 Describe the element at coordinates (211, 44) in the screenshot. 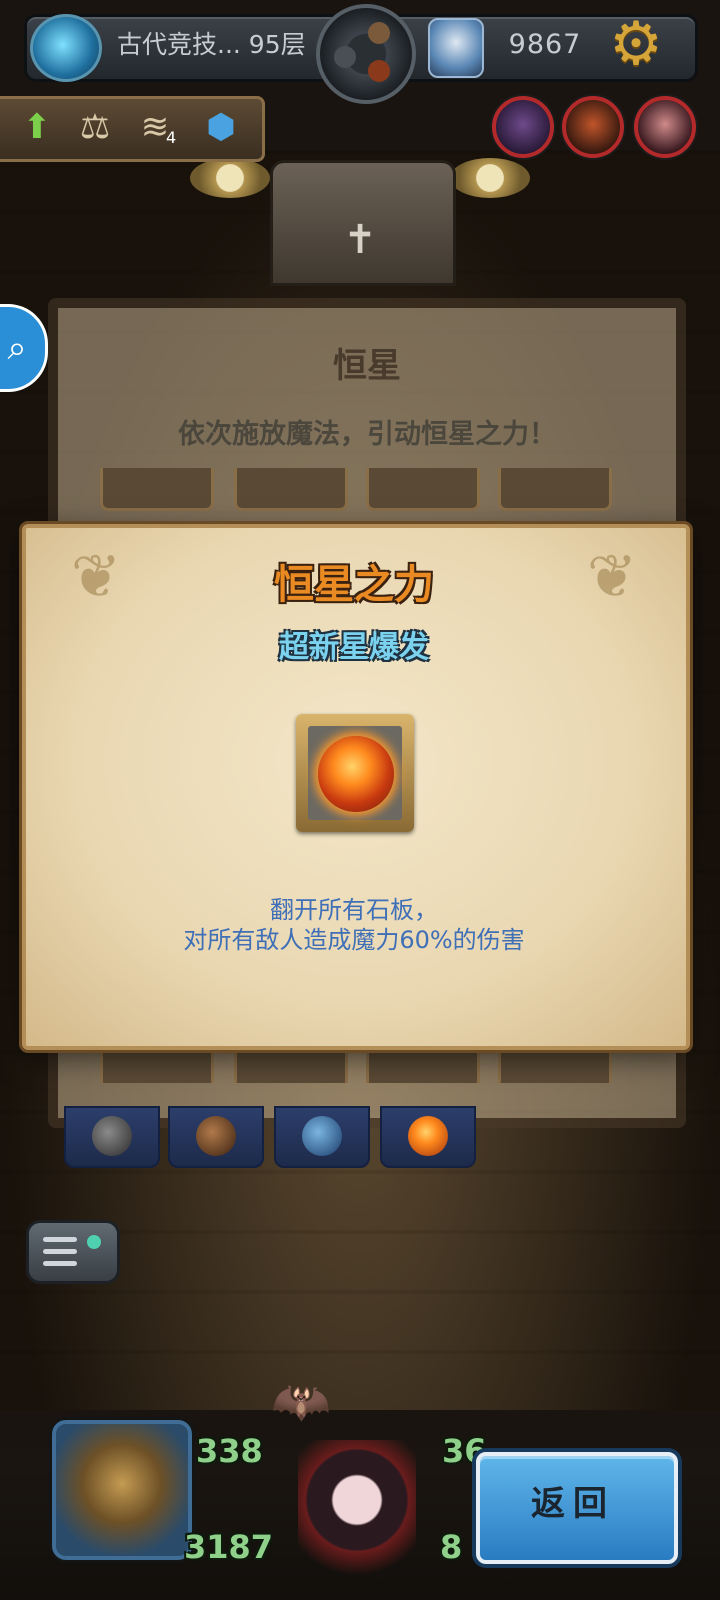

I see `floor-label: 古代竞技... 95层` at that location.